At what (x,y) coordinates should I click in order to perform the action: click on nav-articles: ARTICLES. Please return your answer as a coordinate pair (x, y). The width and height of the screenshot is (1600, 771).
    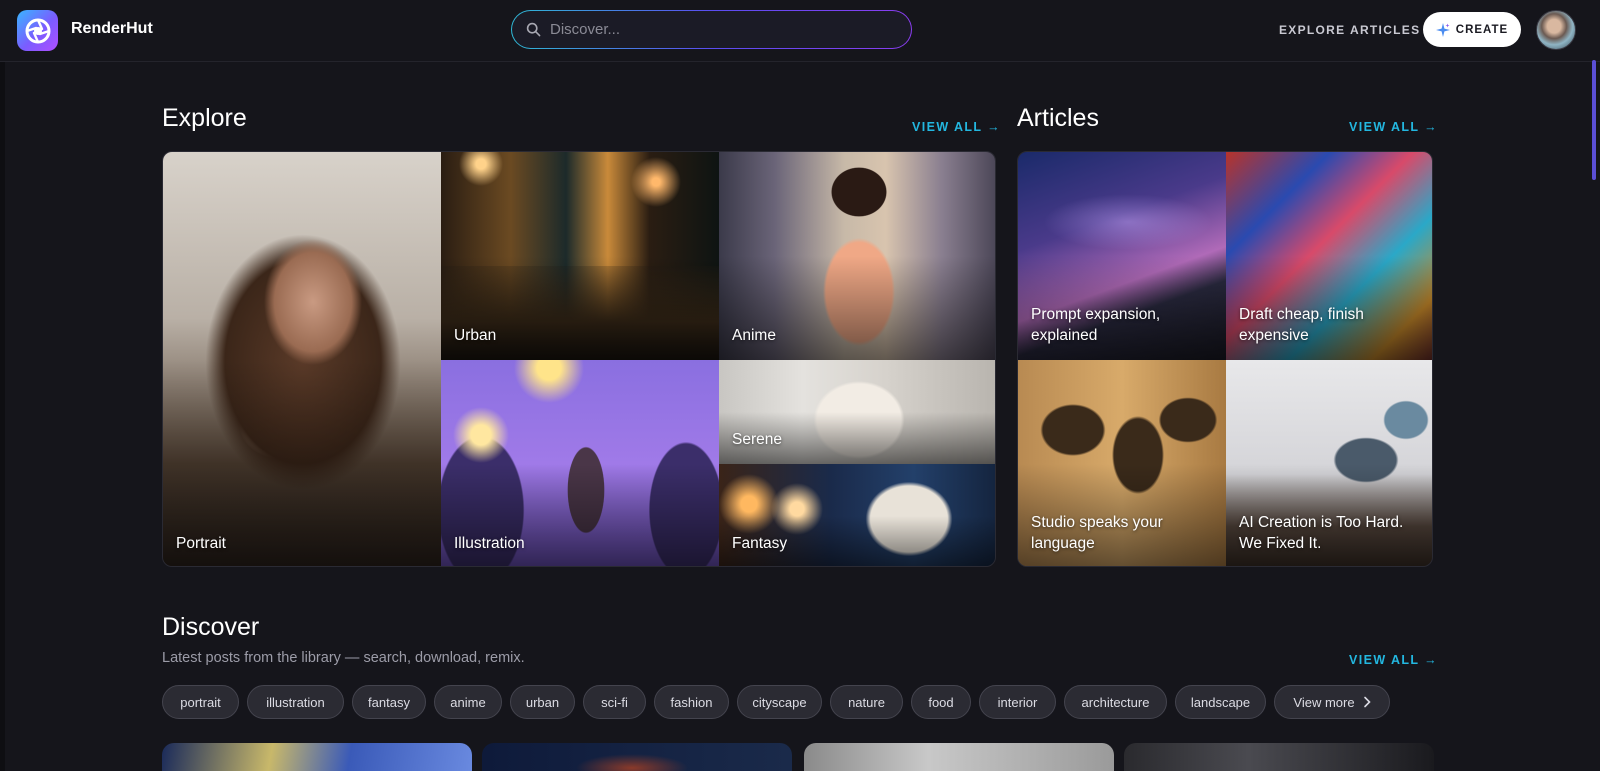
    Looking at the image, I should click on (1385, 30).